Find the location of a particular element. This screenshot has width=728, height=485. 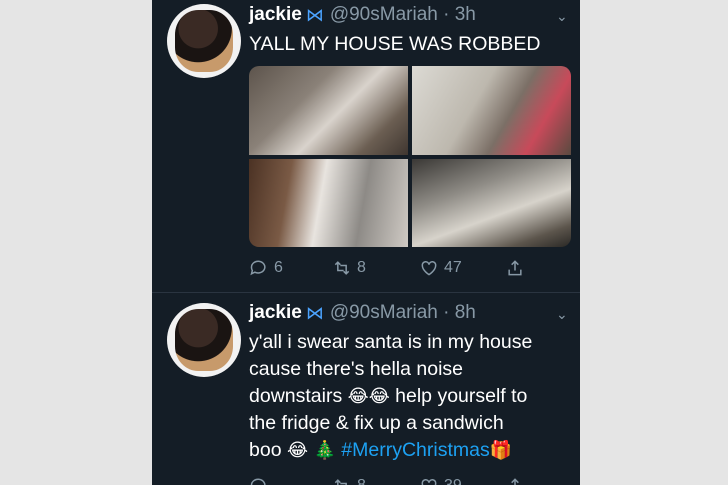

text-line: y'all i swear santa is in my house is located at coordinates (391, 342).